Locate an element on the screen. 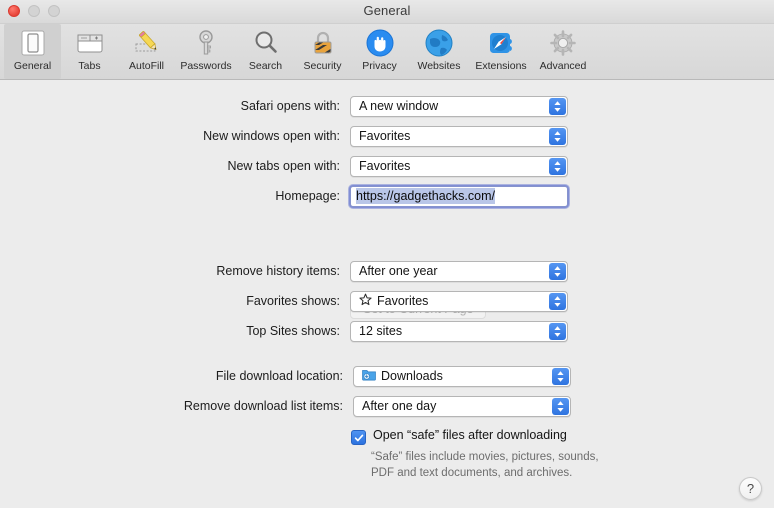 The width and height of the screenshot is (774, 508). autofill-icon is located at coordinates (147, 43).